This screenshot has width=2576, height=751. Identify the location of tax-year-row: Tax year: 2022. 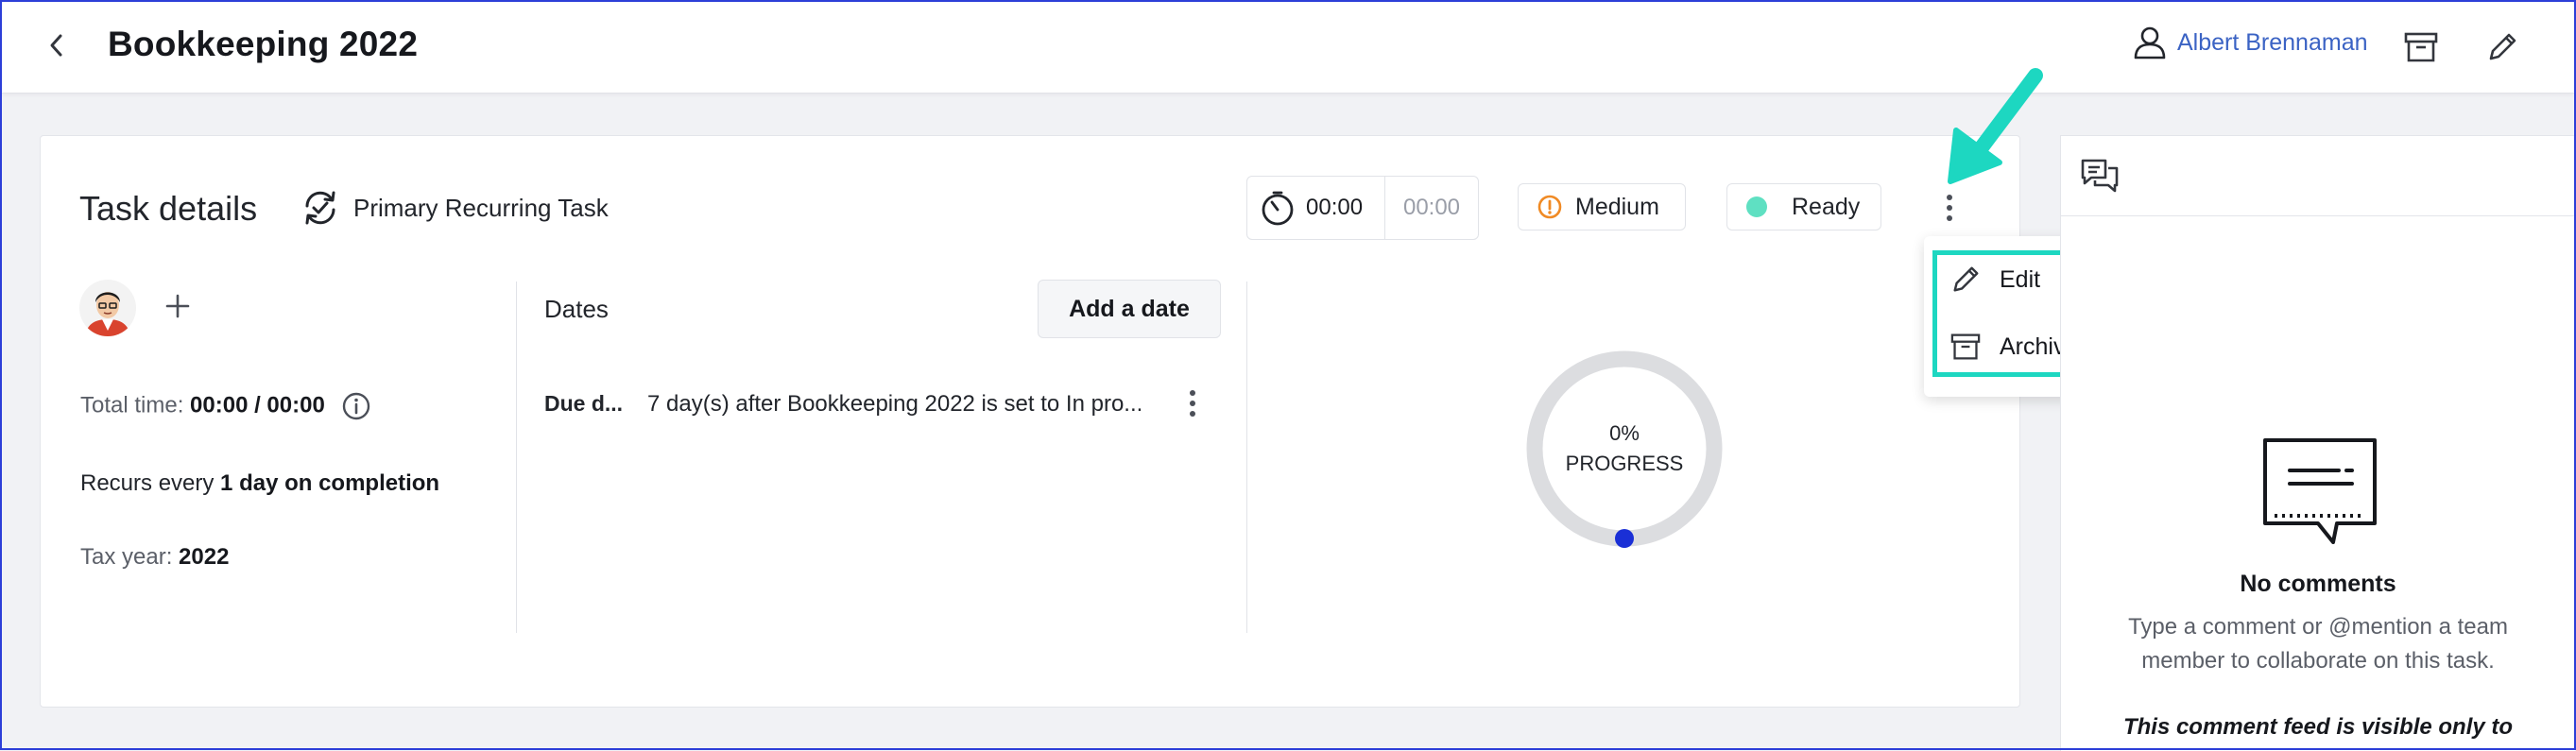
(154, 557).